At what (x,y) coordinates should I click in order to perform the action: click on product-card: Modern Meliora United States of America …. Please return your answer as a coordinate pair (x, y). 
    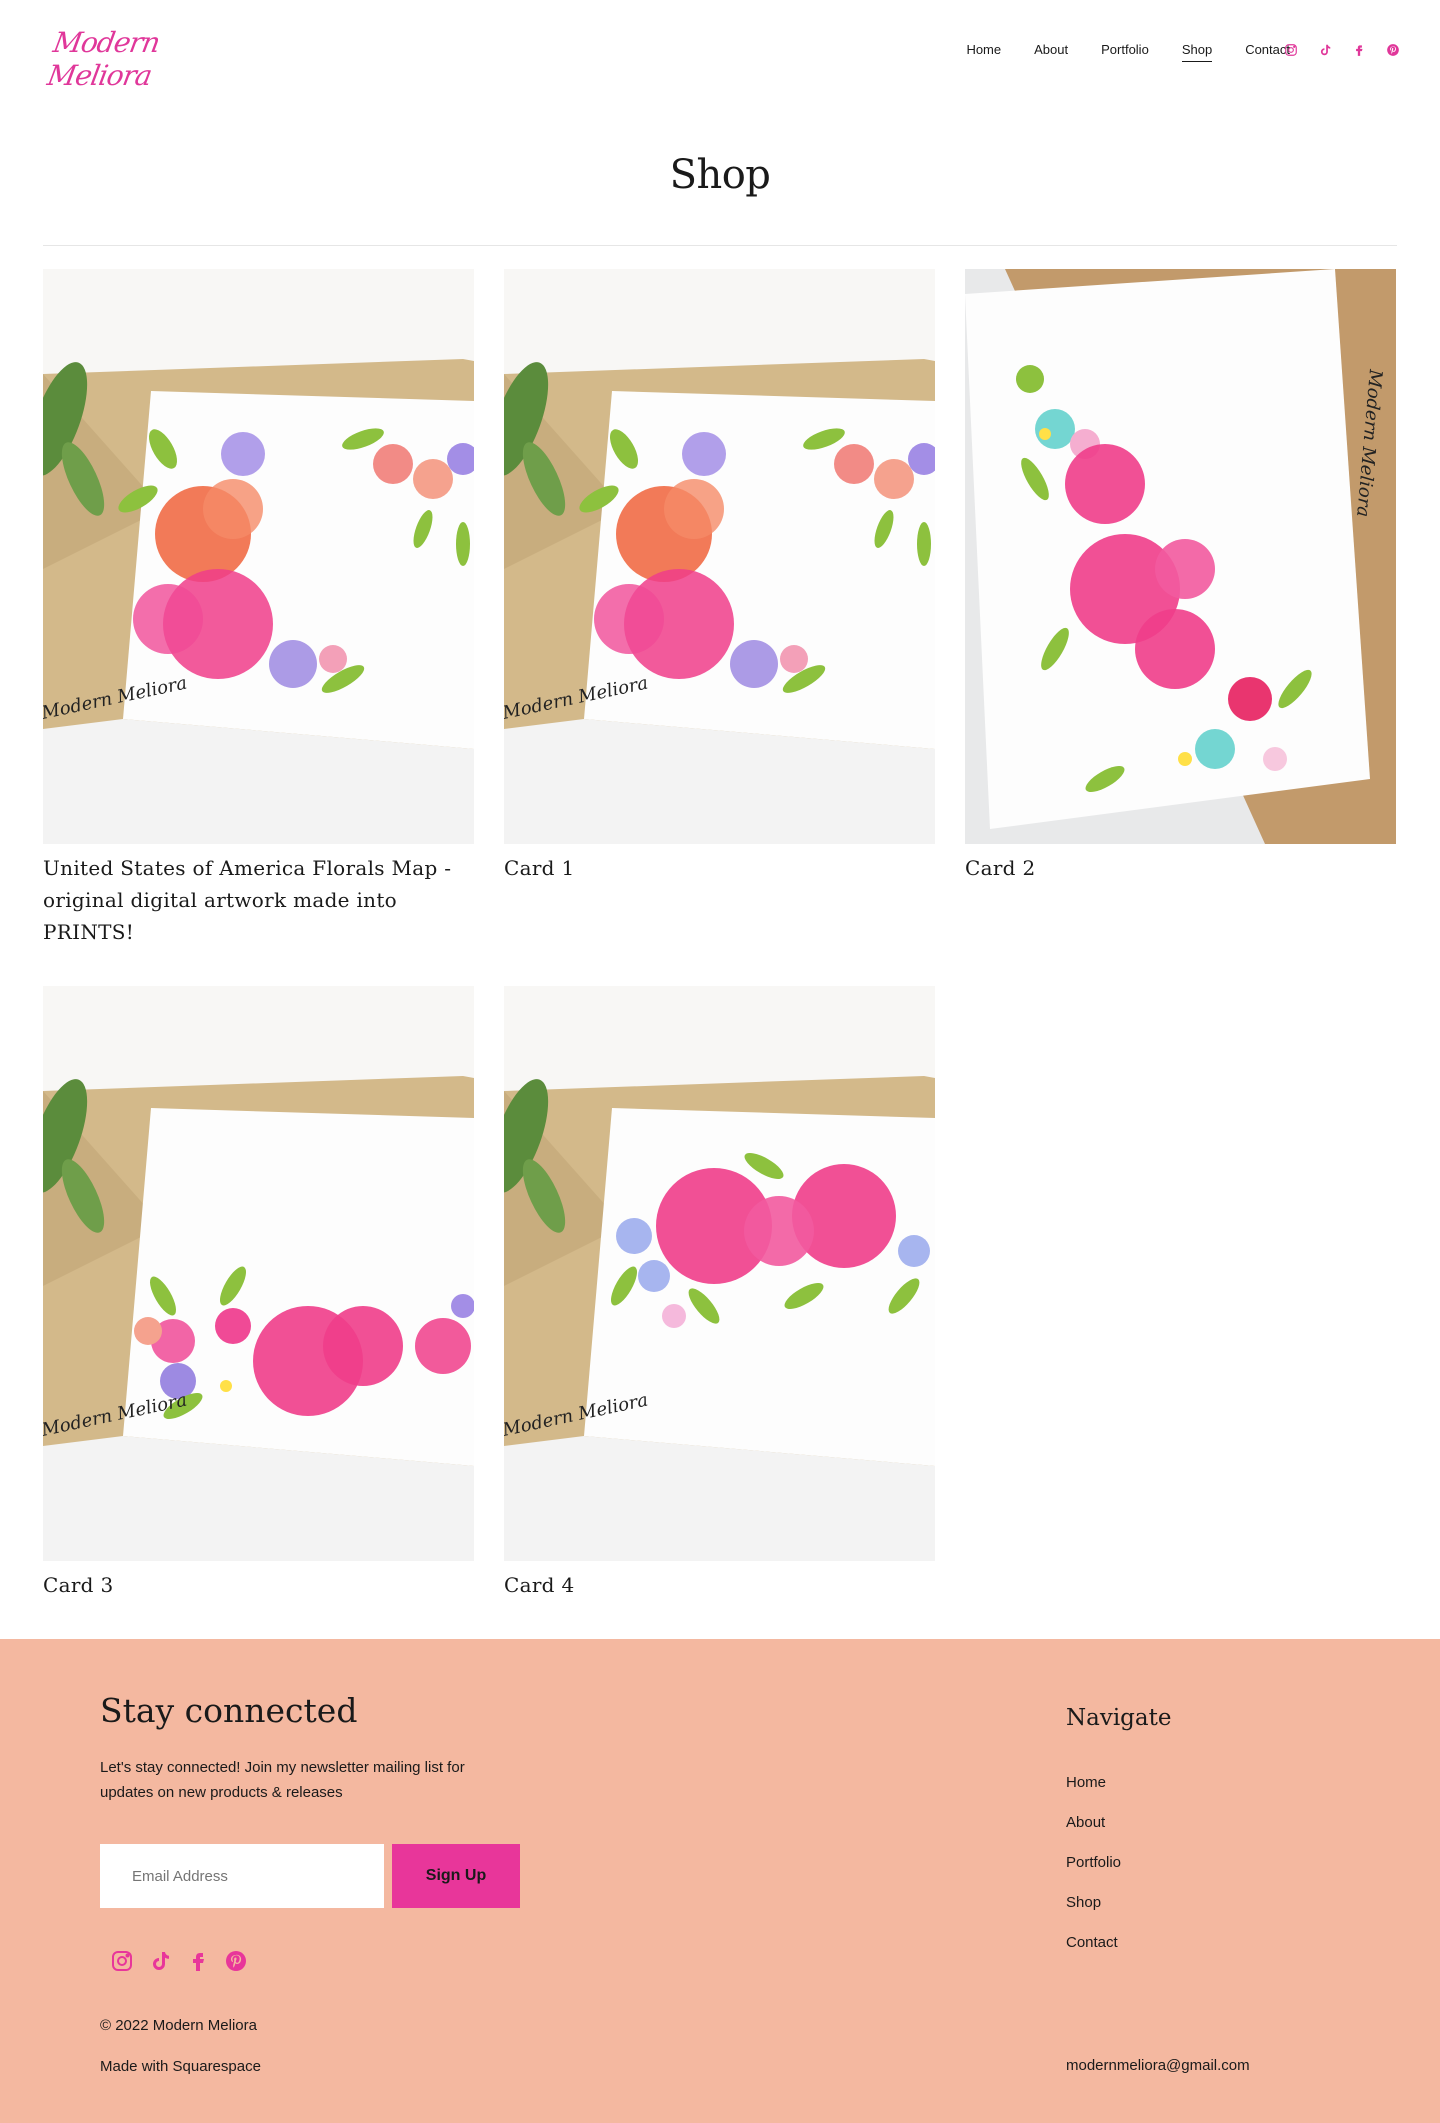
    Looking at the image, I should click on (258, 608).